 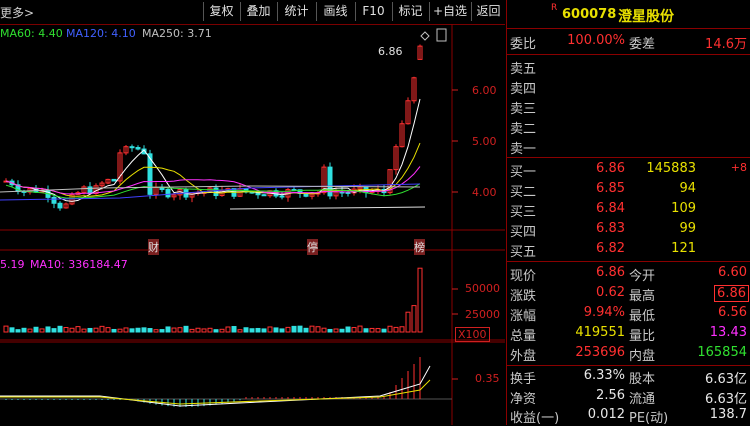 I want to click on total-volume-value: 419551, so click(x=600, y=332).